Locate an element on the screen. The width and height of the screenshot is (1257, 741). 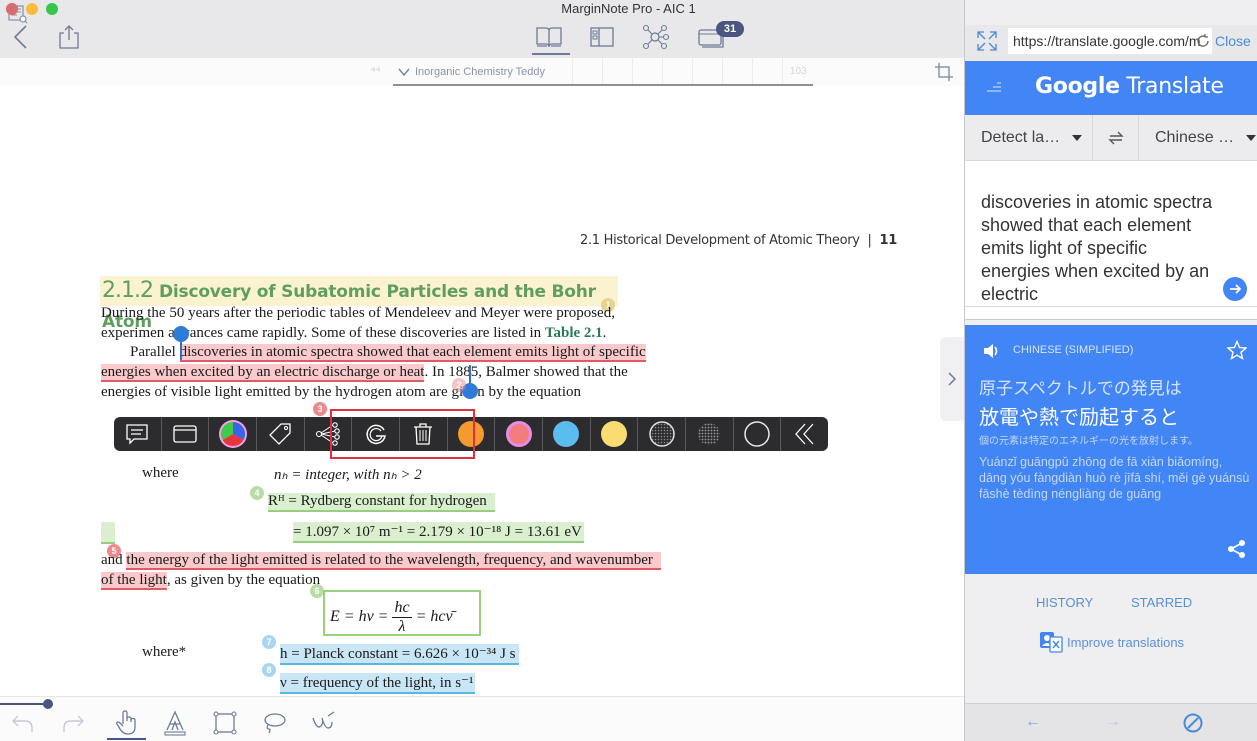
highlight-green: Rᴴ = Rydberg constant for hydrogen is located at coordinates (381, 502).